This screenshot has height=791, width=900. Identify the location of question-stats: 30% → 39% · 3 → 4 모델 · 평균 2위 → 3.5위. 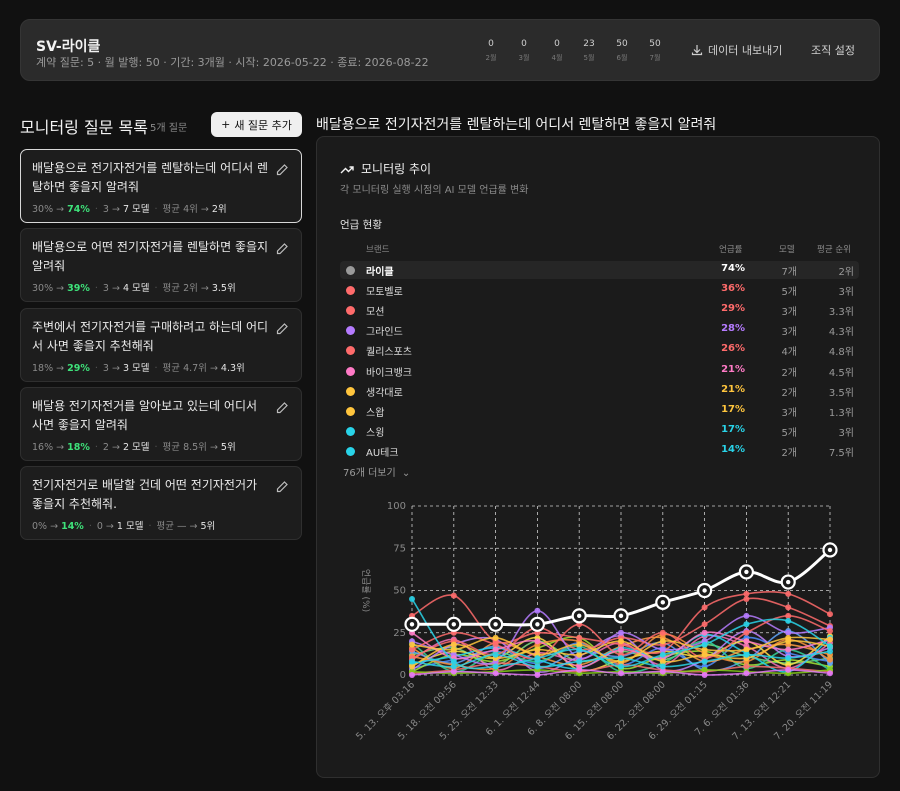
(134, 288).